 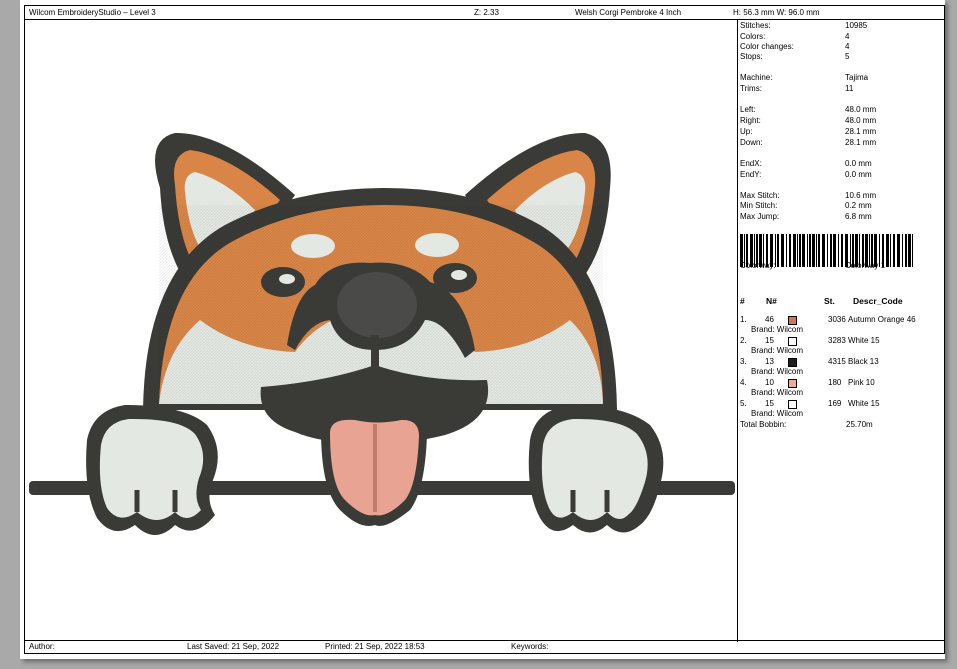 What do you see at coordinates (530, 646) in the screenshot?
I see `keywords-label: Keywords:` at bounding box center [530, 646].